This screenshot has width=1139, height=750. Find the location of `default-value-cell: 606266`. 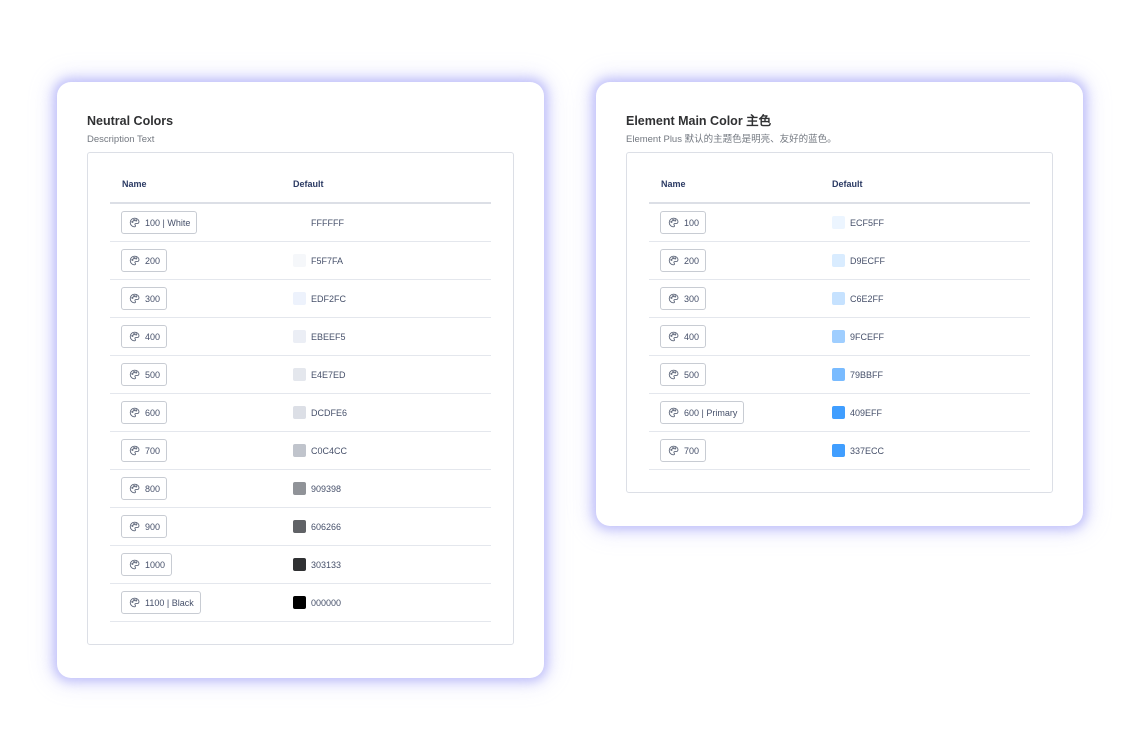

default-value-cell: 606266 is located at coordinates (392, 526).